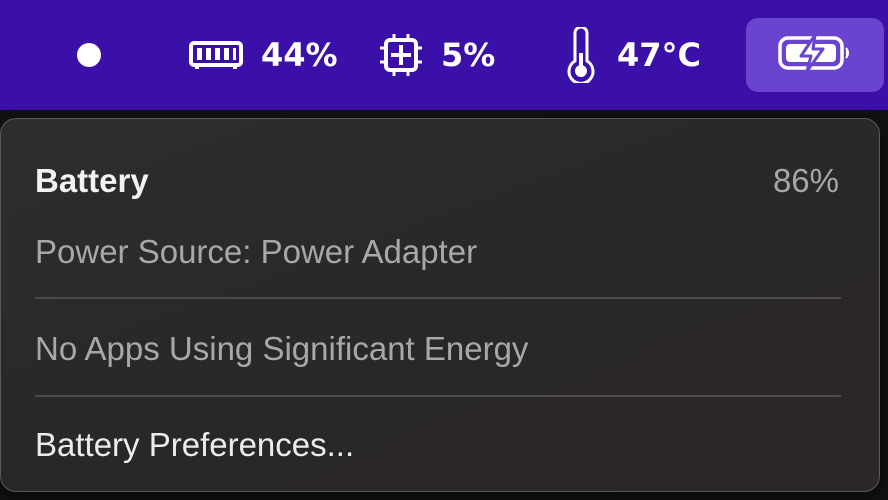  What do you see at coordinates (299, 55) in the screenshot?
I see `memory-usage-value: 44%` at bounding box center [299, 55].